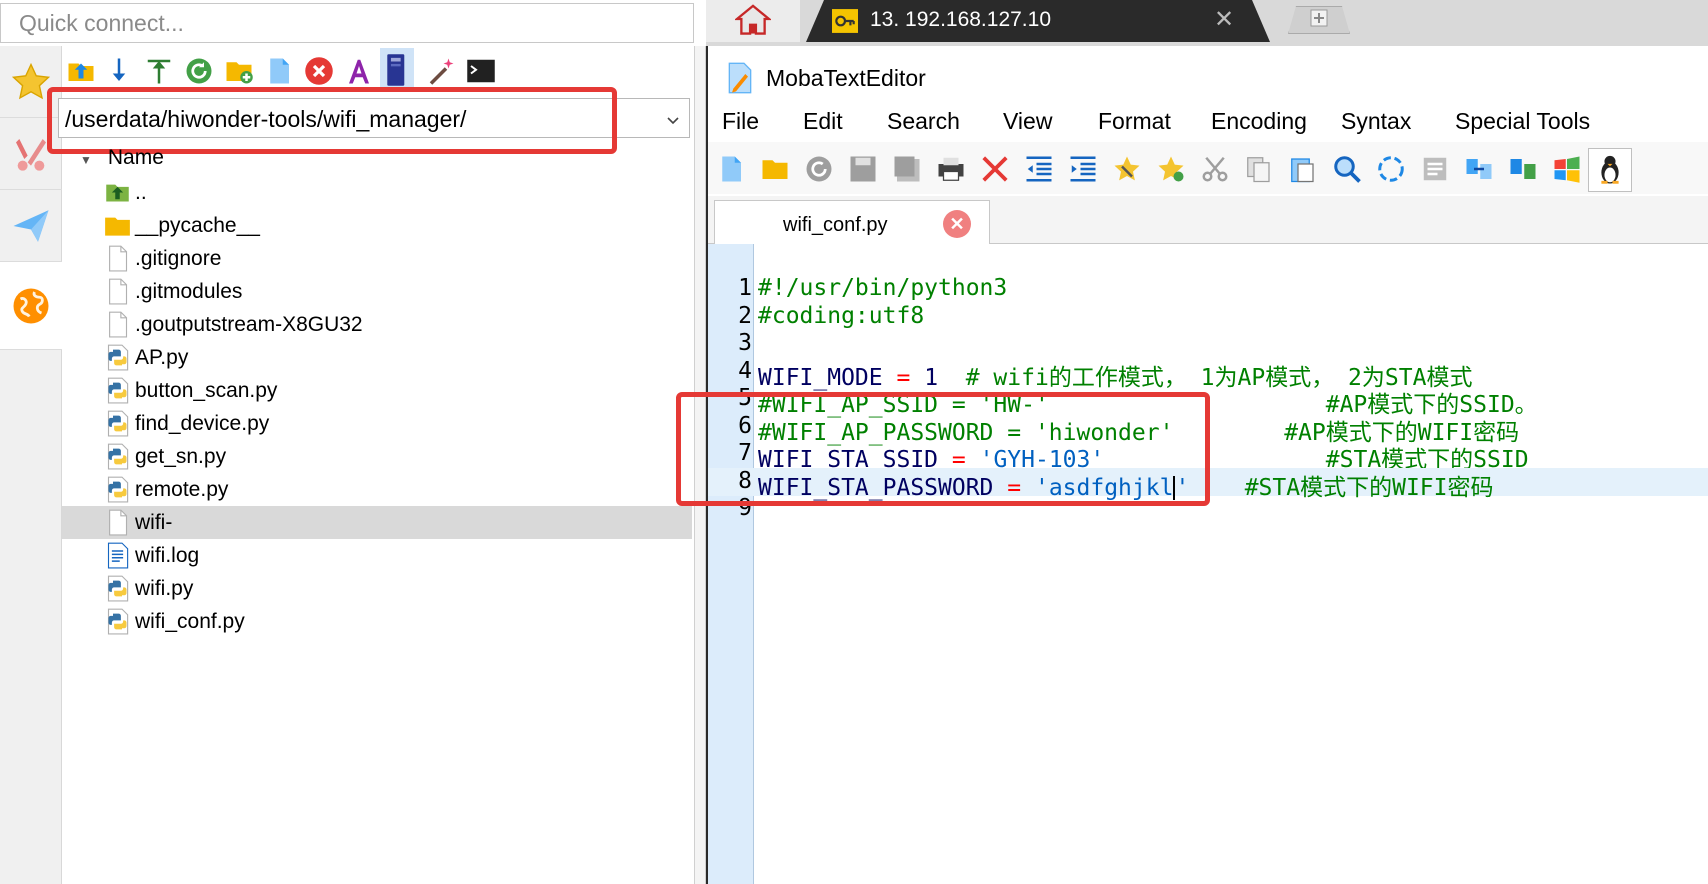  I want to click on merge-icon, so click(1523, 169).